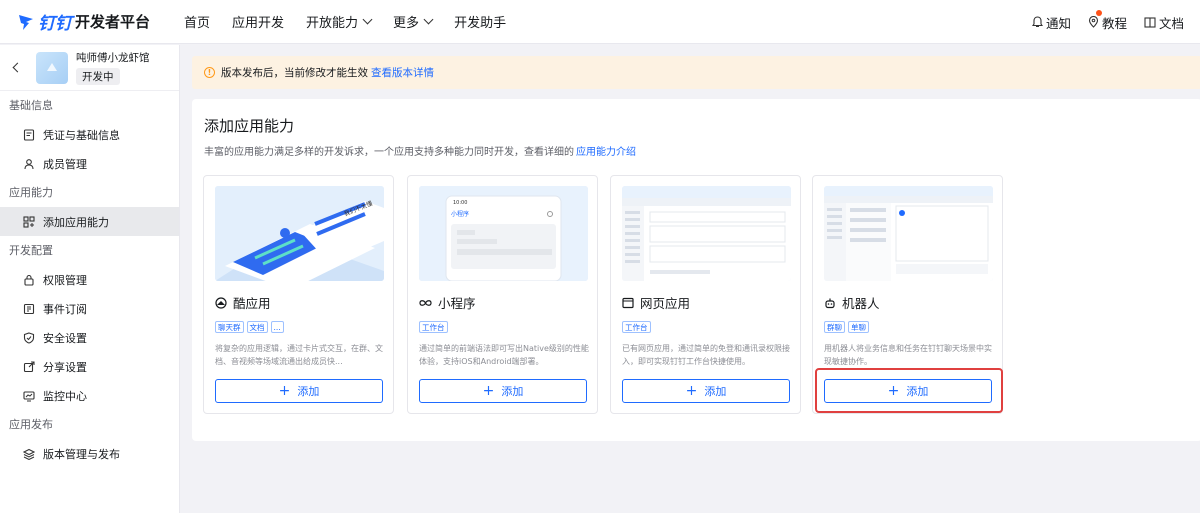 The height and width of the screenshot is (513, 1200). What do you see at coordinates (606, 152) in the screenshot?
I see `capability-intro-link: 应用能力介绍` at bounding box center [606, 152].